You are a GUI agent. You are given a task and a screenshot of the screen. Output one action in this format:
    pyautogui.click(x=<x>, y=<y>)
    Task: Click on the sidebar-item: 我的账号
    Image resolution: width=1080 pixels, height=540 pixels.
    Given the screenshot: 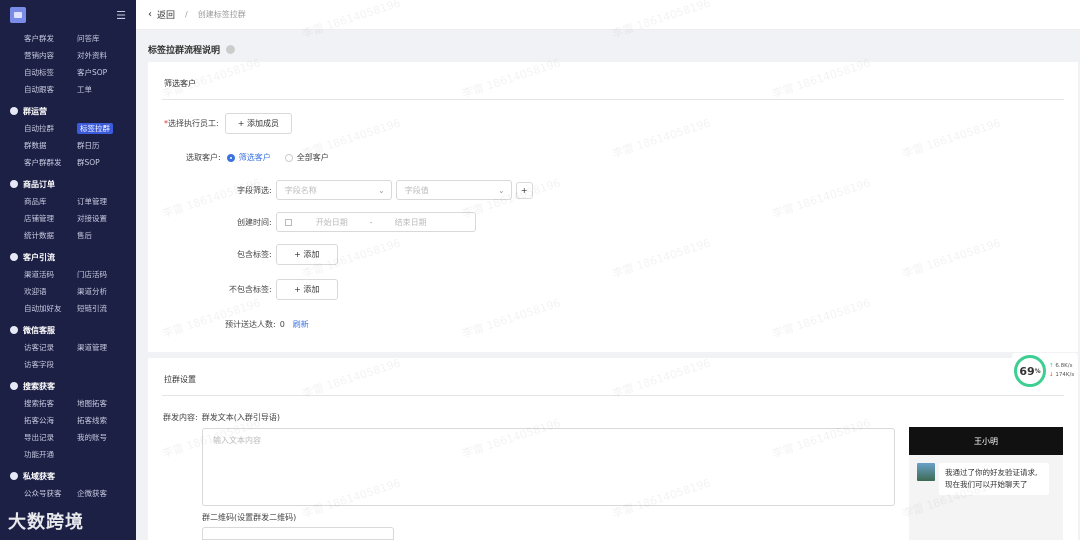 What is the action you would take?
    pyautogui.click(x=104, y=437)
    